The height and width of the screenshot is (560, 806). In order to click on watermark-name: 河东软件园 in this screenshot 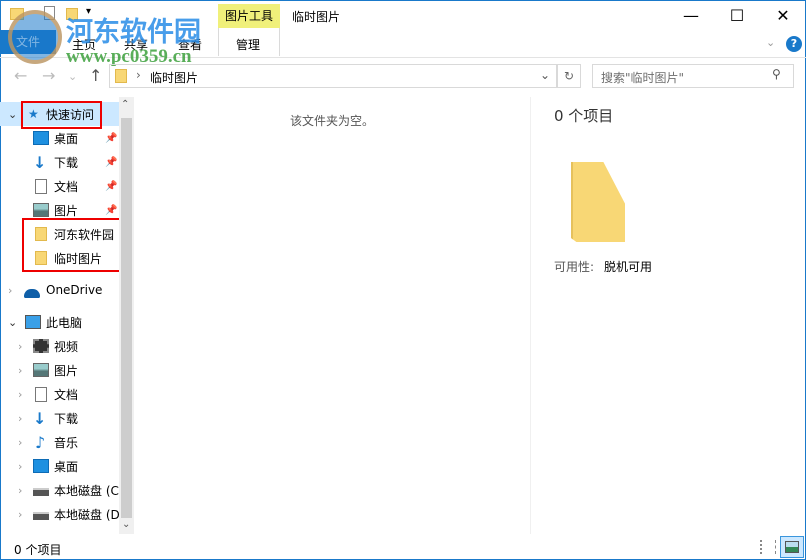, I will do `click(133, 32)`.